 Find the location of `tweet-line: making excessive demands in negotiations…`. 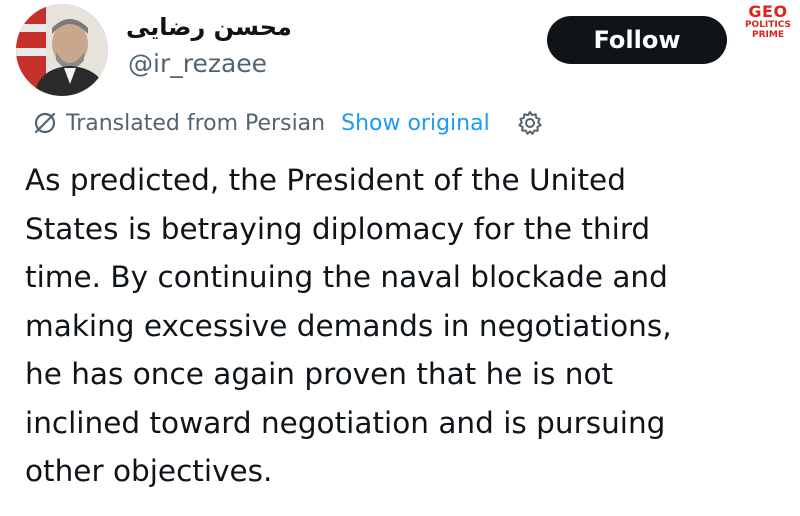

tweet-line: making excessive demands in negotiations… is located at coordinates (348, 325).